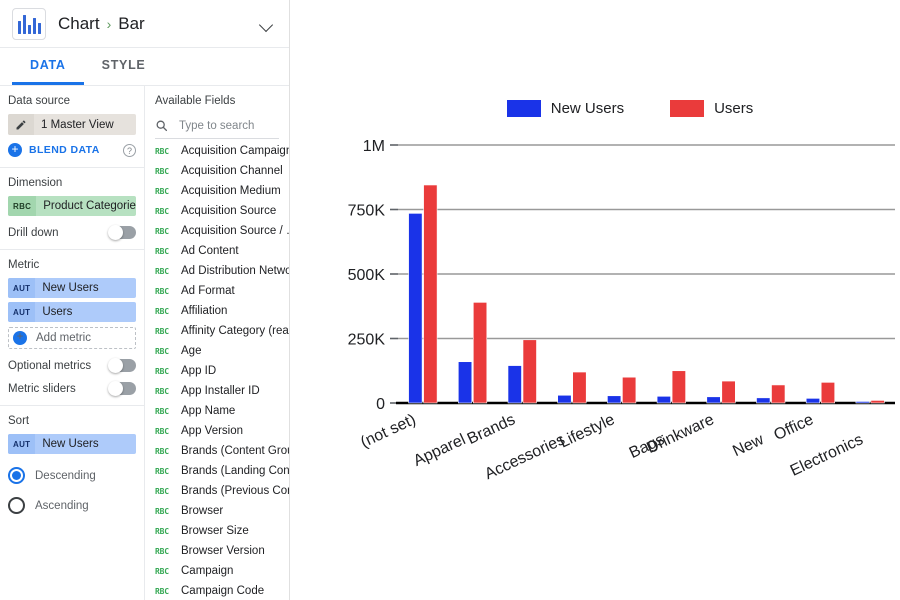 Image resolution: width=900 pixels, height=600 pixels. What do you see at coordinates (217, 531) in the screenshot?
I see `field-item: RBC Browser Size` at bounding box center [217, 531].